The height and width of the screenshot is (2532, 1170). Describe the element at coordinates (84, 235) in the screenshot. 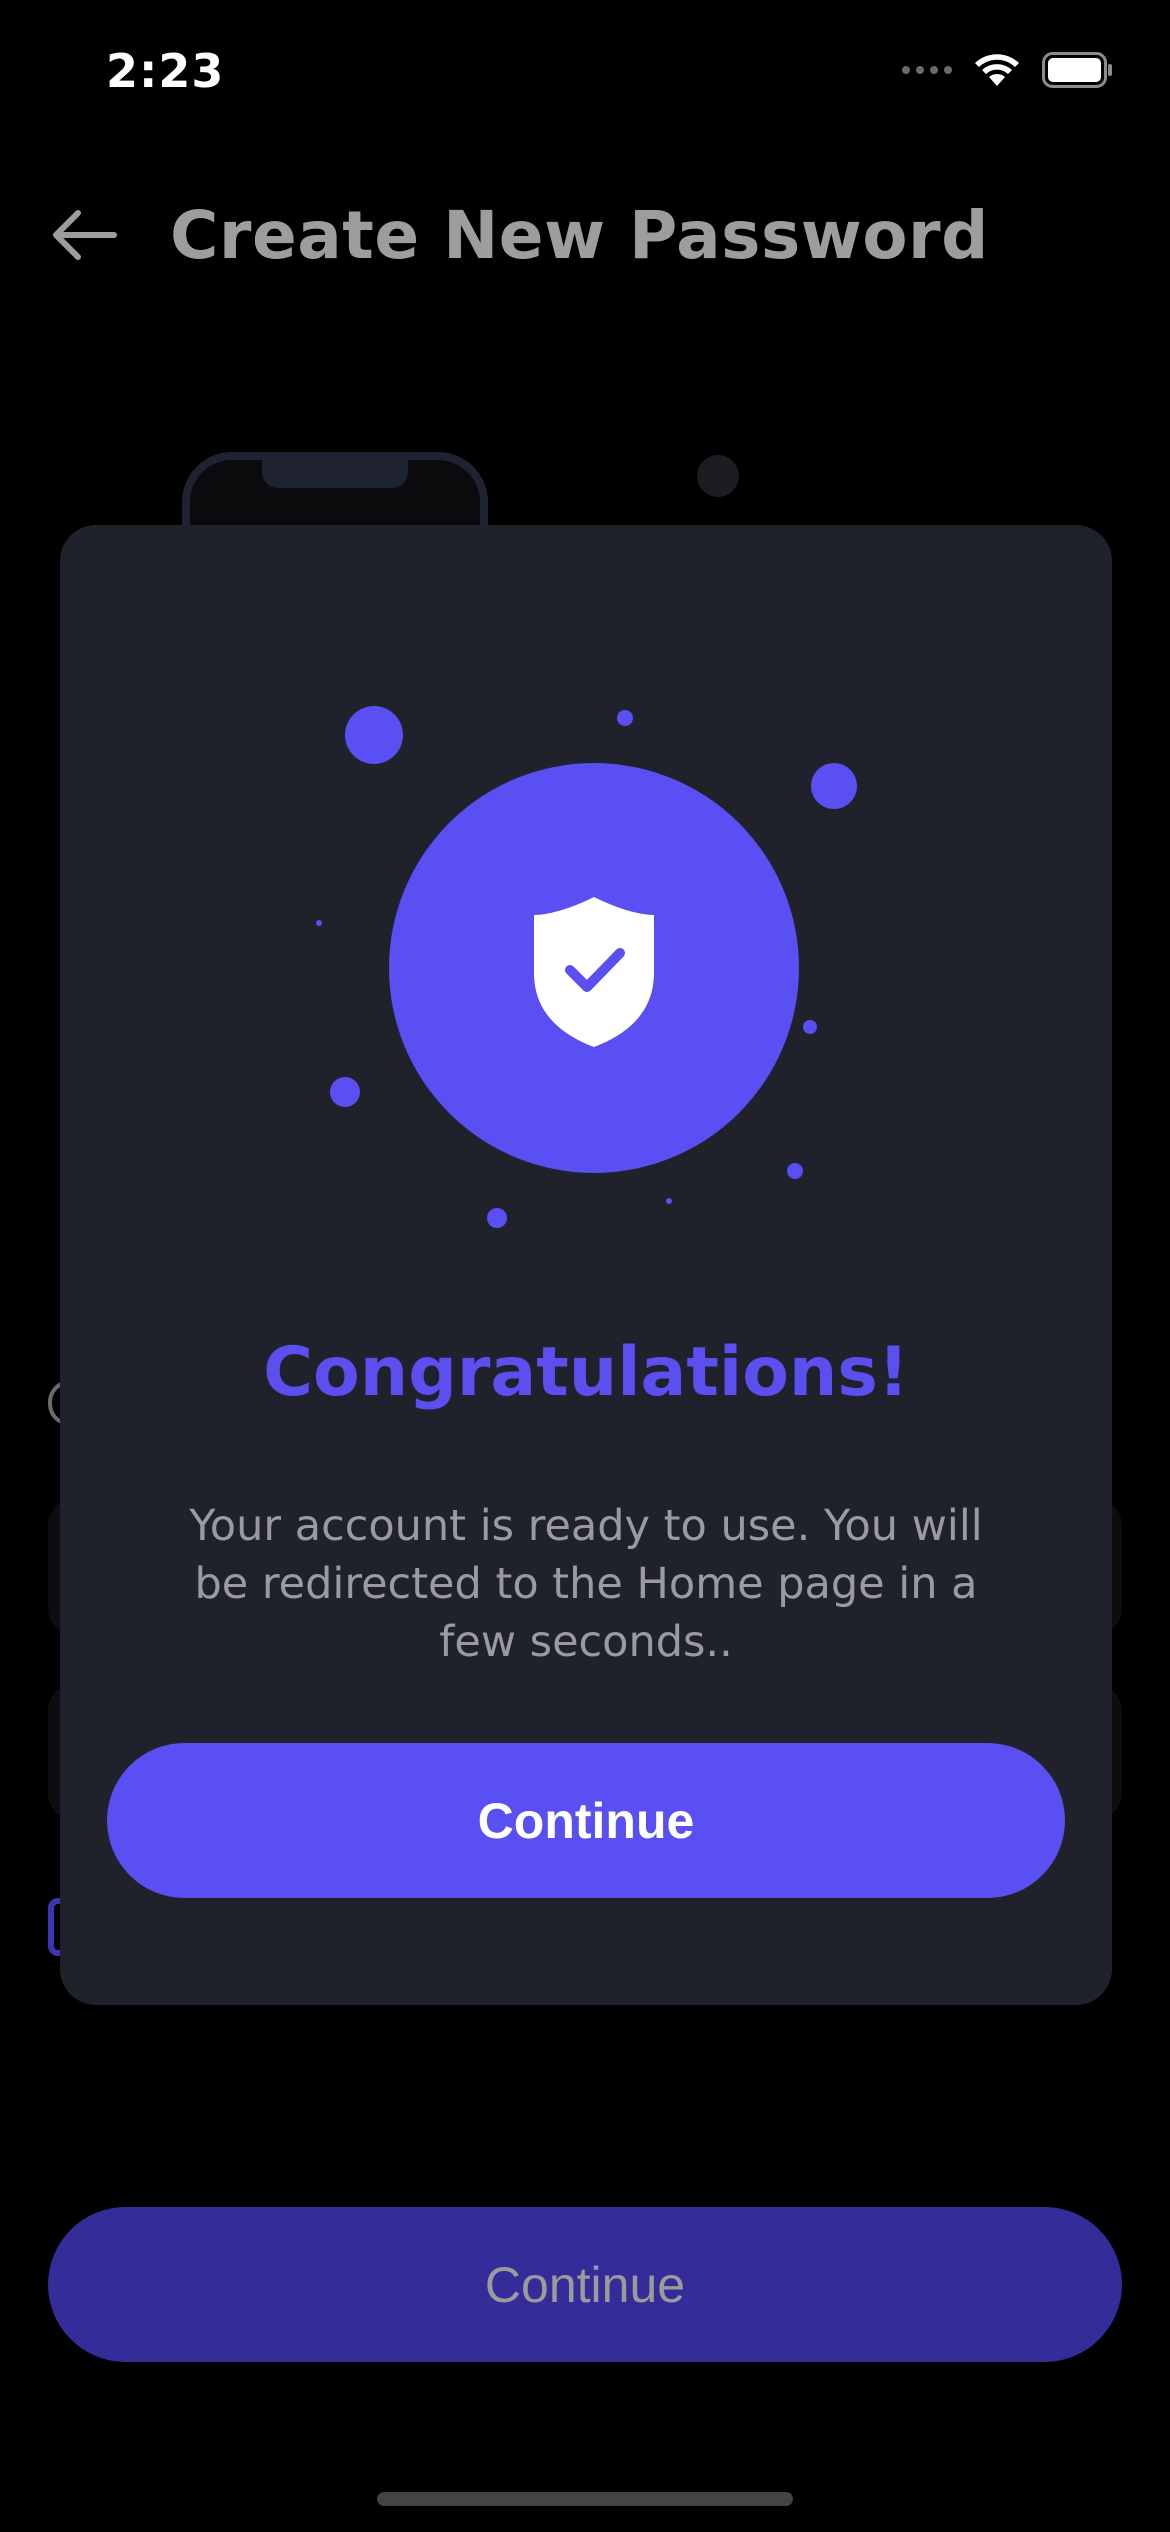

I see `arrow-left-icon` at that location.